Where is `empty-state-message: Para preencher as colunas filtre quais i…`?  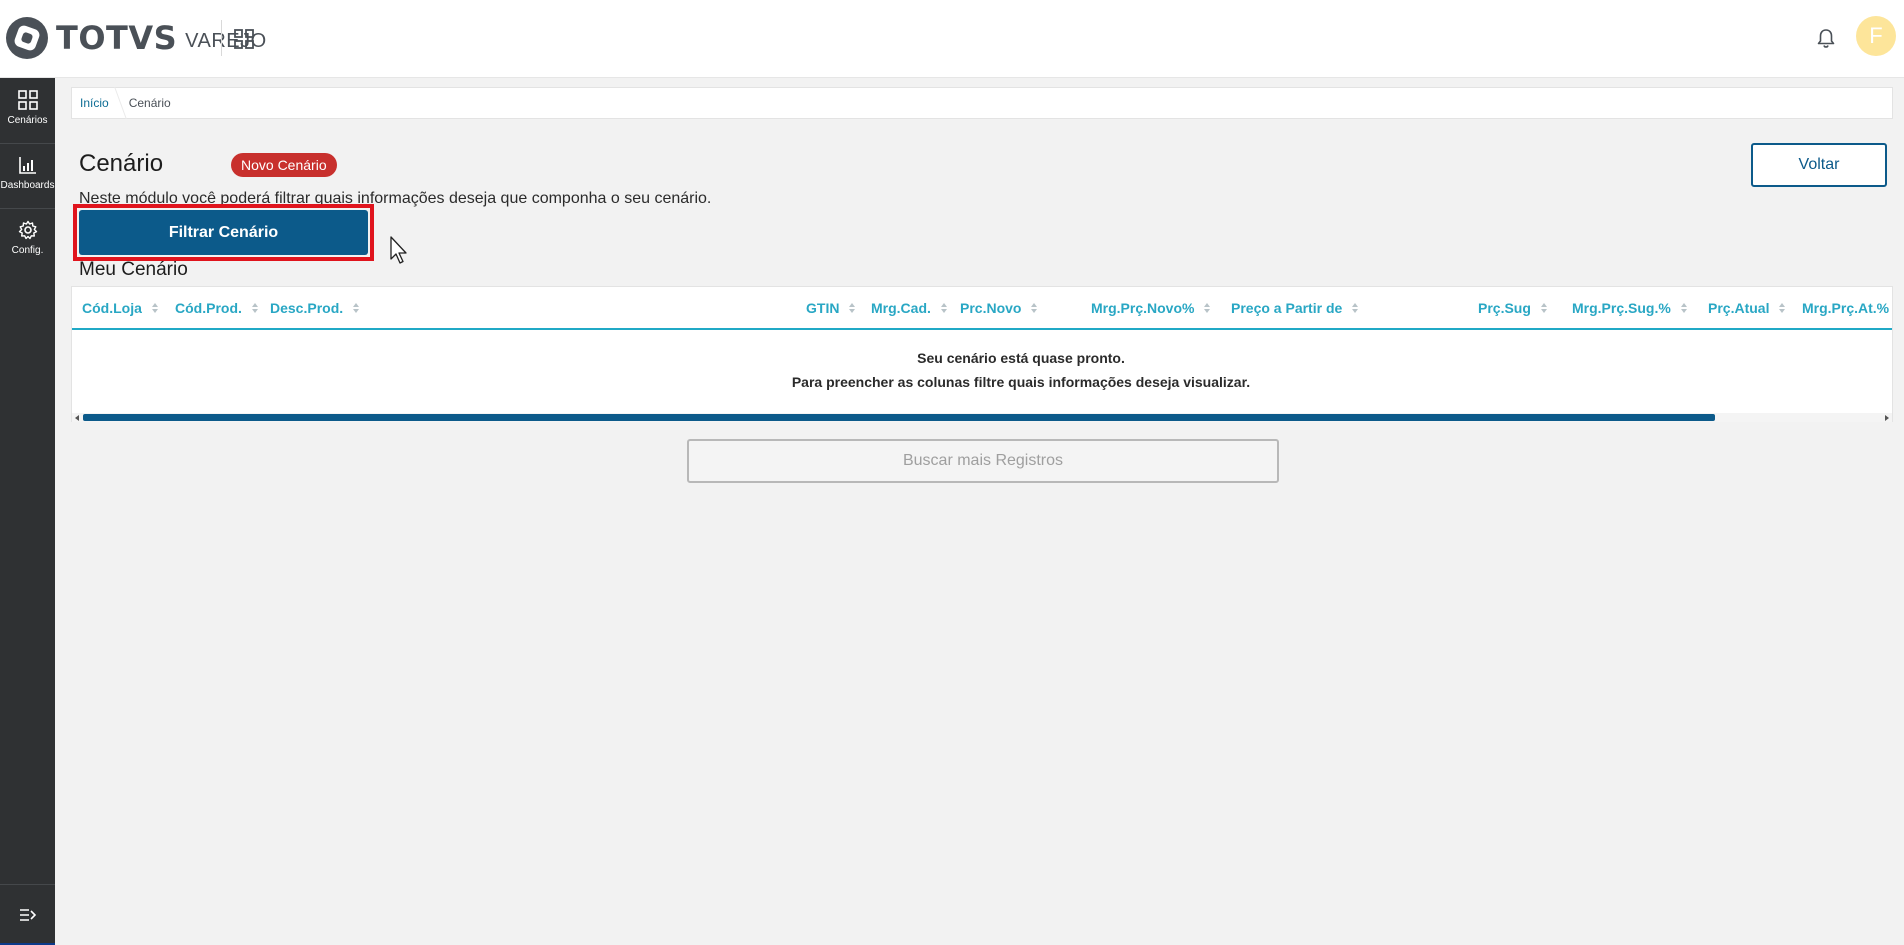 empty-state-message: Para preencher as colunas filtre quais i… is located at coordinates (1021, 382).